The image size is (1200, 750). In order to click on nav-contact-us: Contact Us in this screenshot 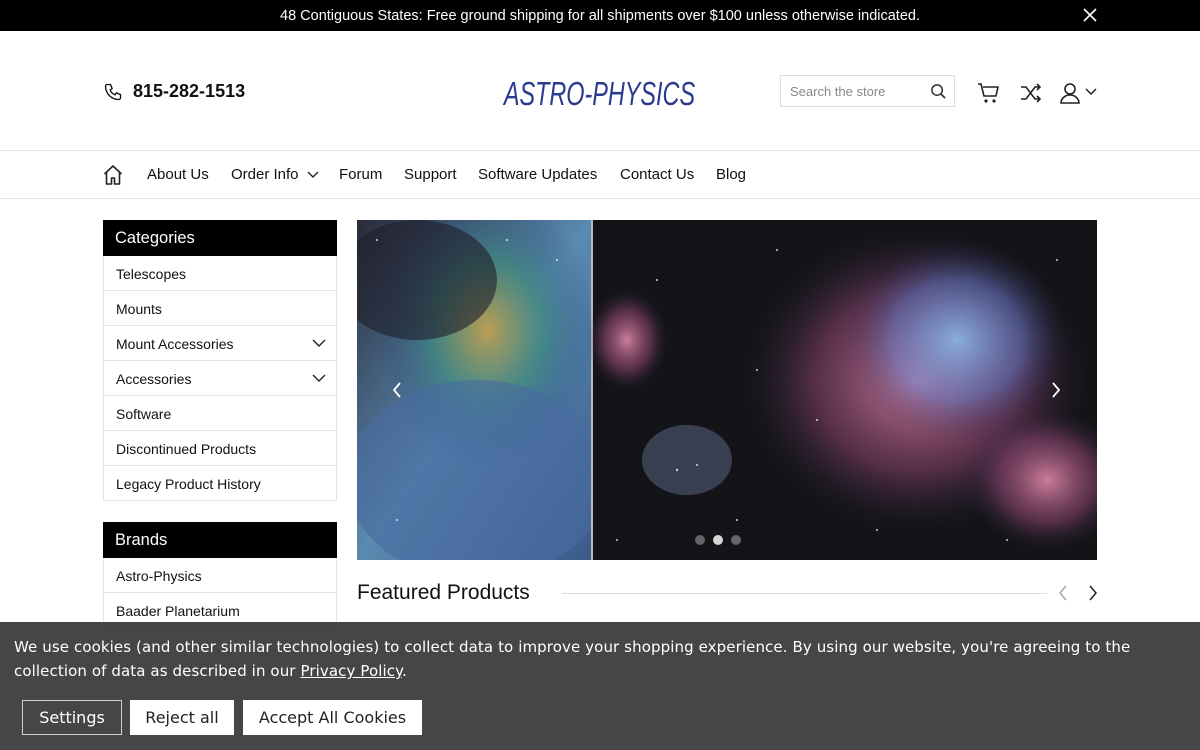, I will do `click(657, 174)`.